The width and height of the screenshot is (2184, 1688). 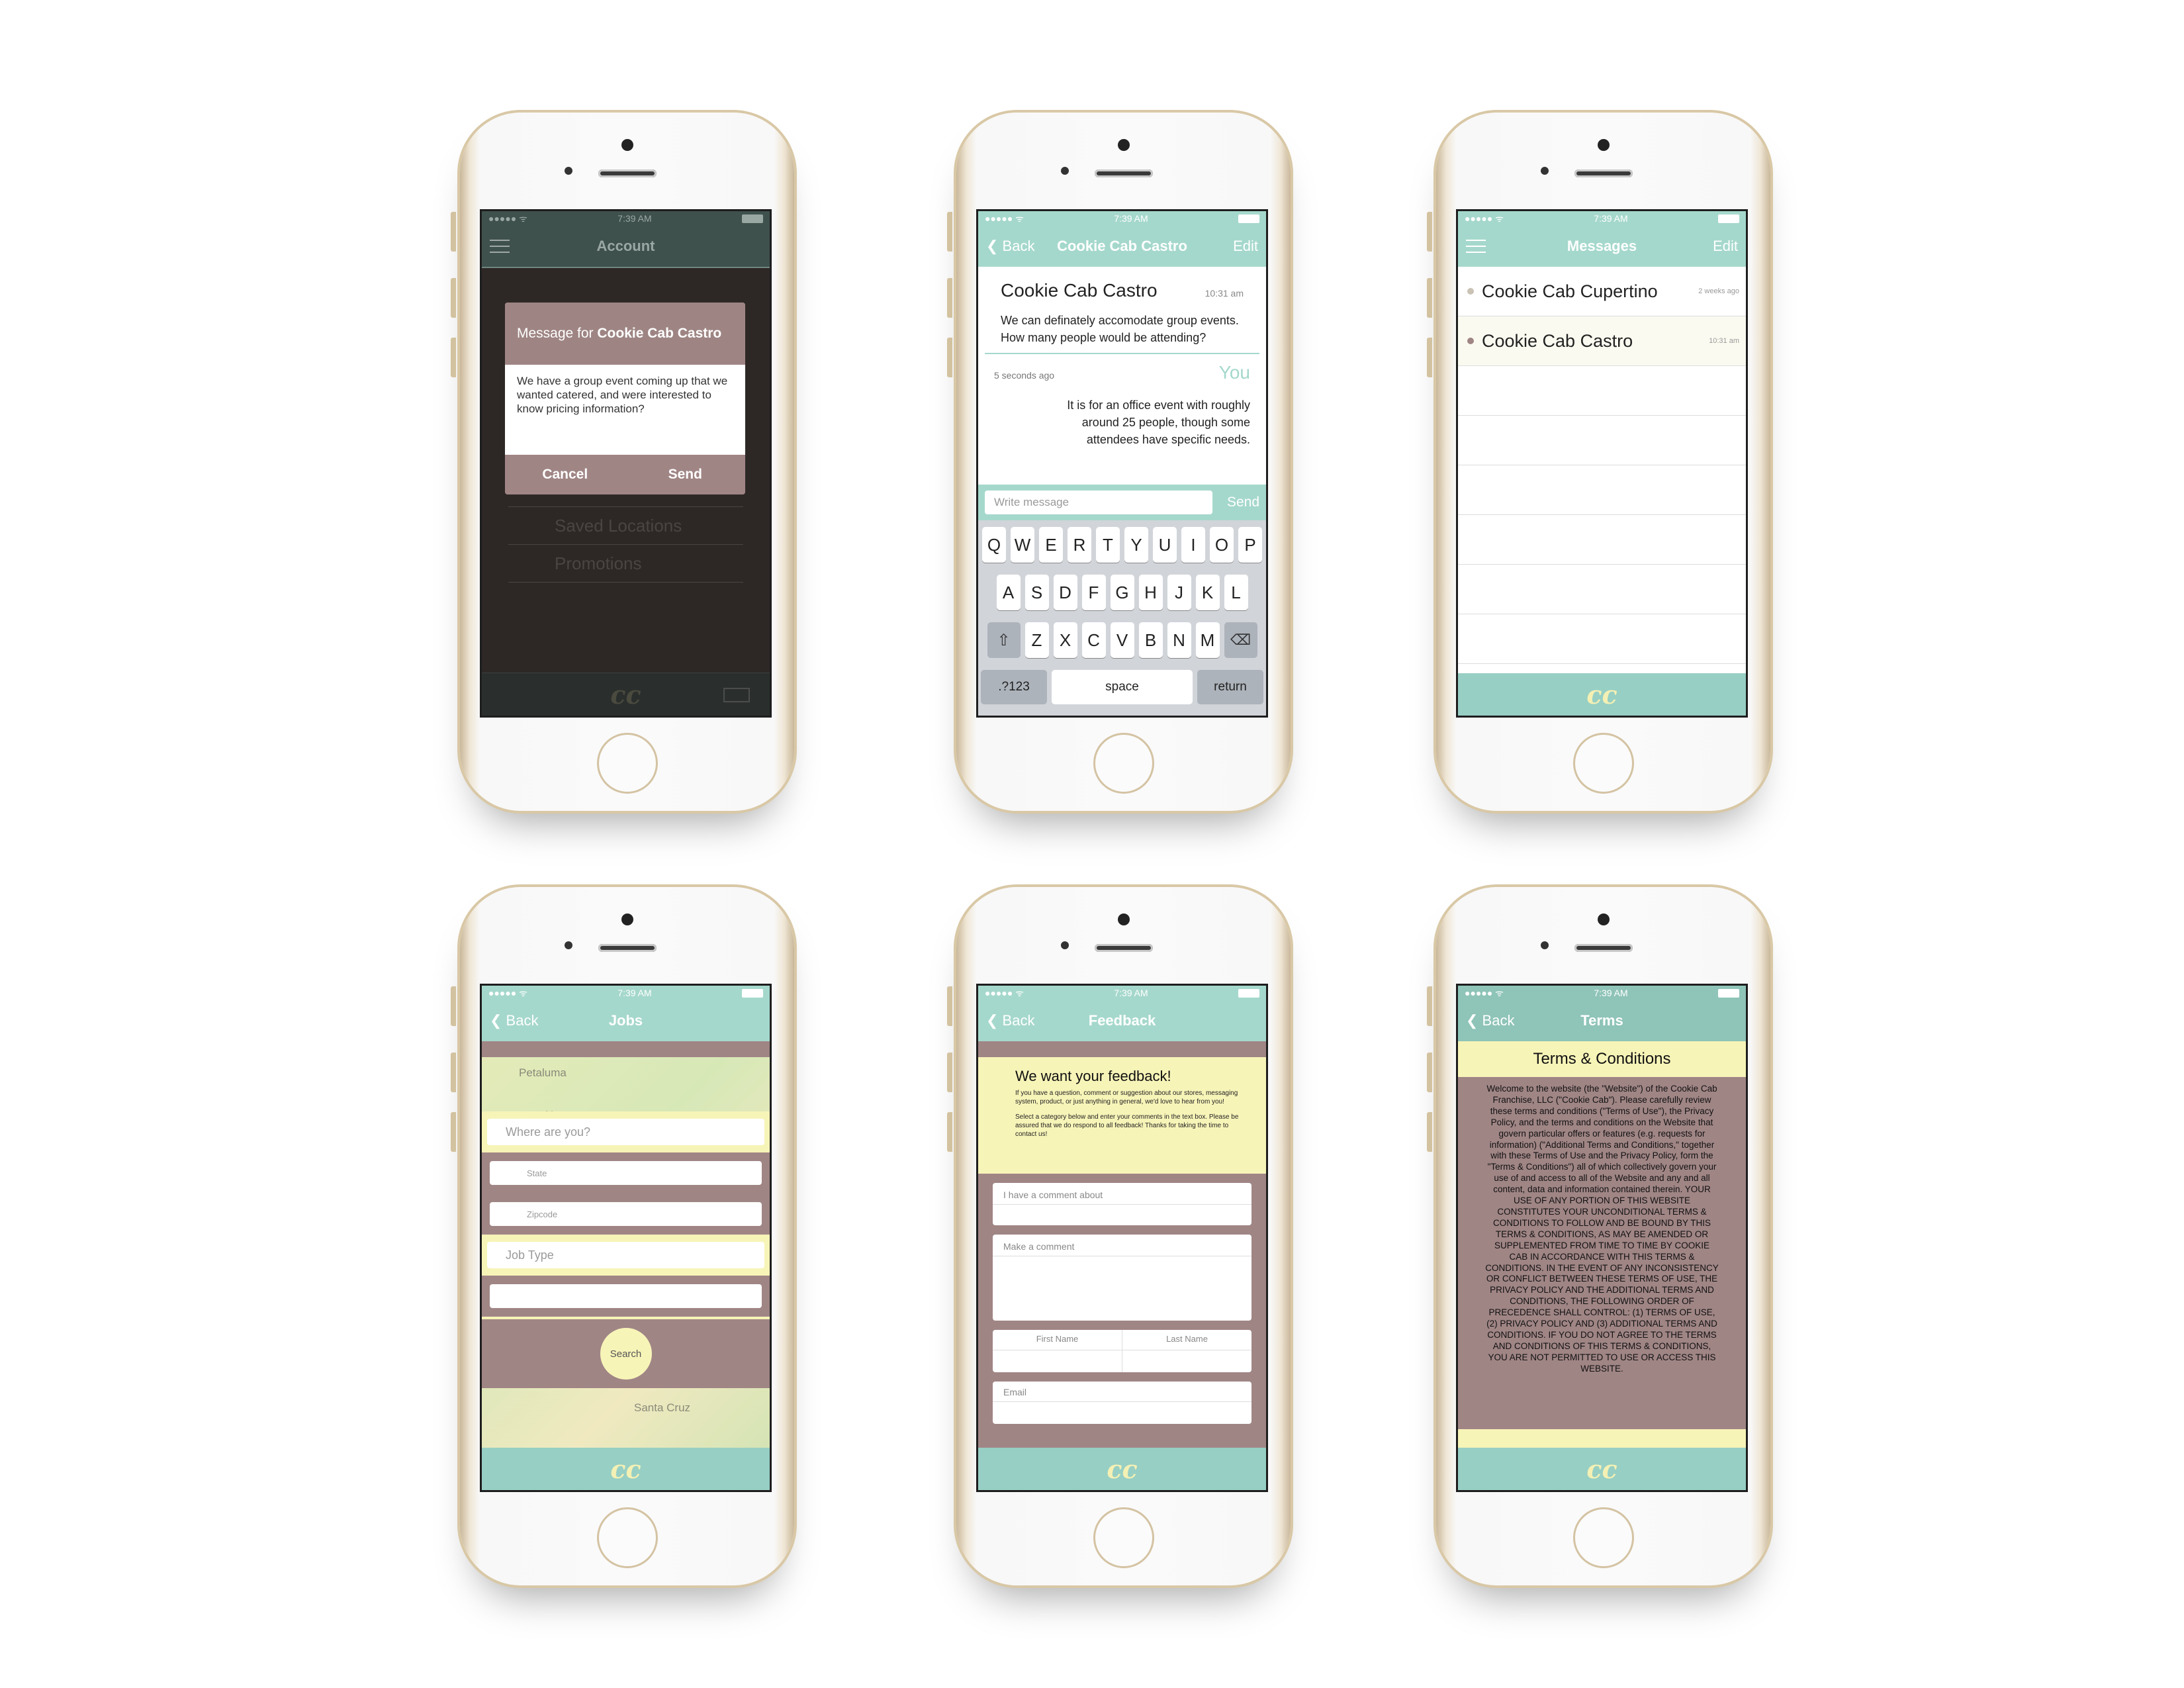 What do you see at coordinates (736, 695) in the screenshot?
I see `envelope-icon` at bounding box center [736, 695].